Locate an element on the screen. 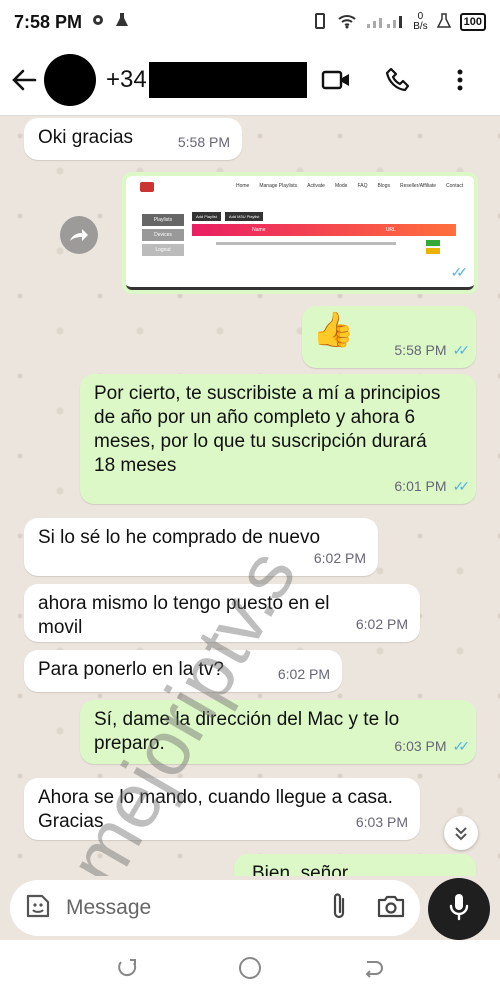 The image size is (500, 1000). message-placeholder: Message is located at coordinates (109, 907).